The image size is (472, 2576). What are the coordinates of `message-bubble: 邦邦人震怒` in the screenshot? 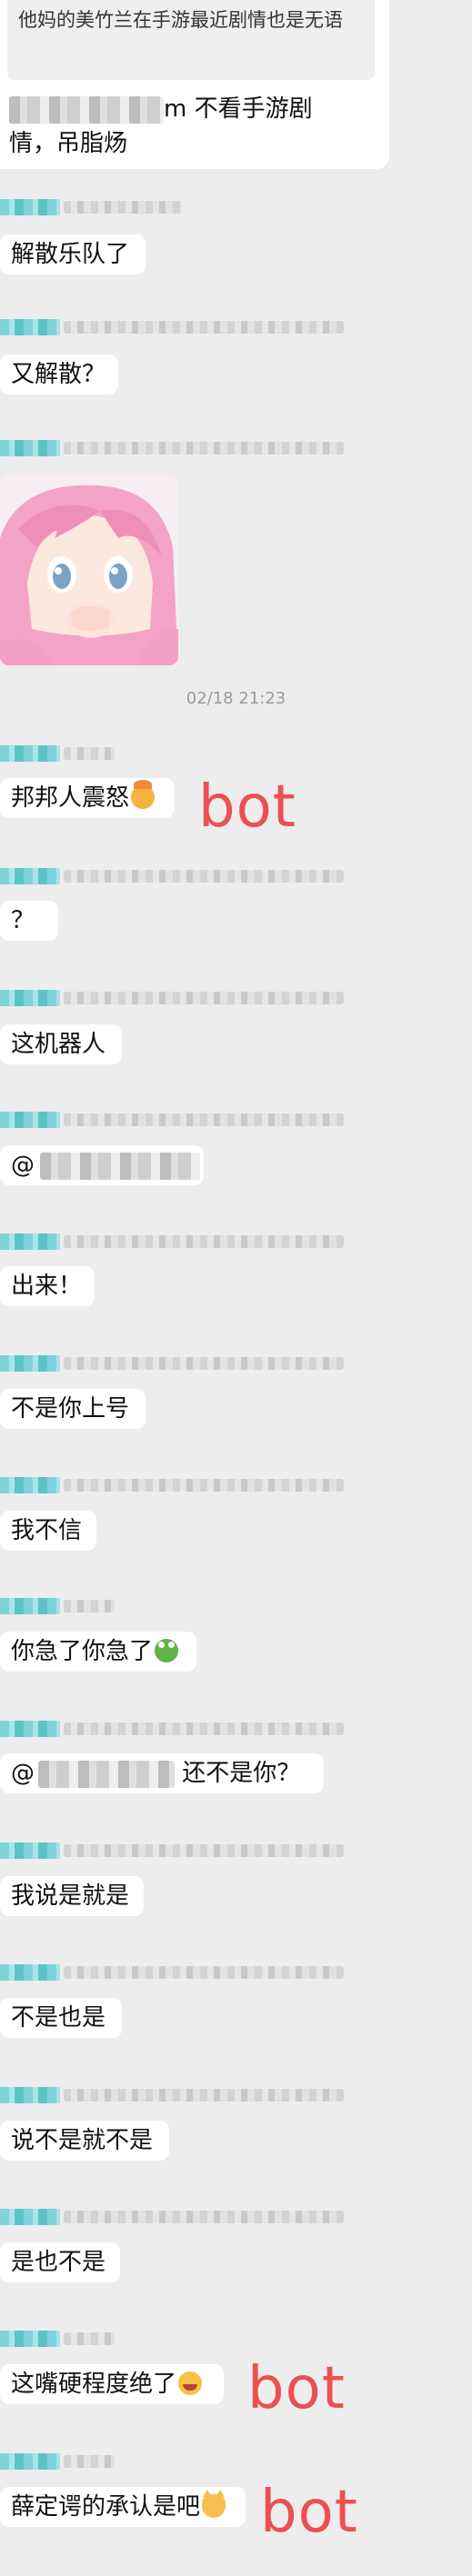 It's located at (87, 798).